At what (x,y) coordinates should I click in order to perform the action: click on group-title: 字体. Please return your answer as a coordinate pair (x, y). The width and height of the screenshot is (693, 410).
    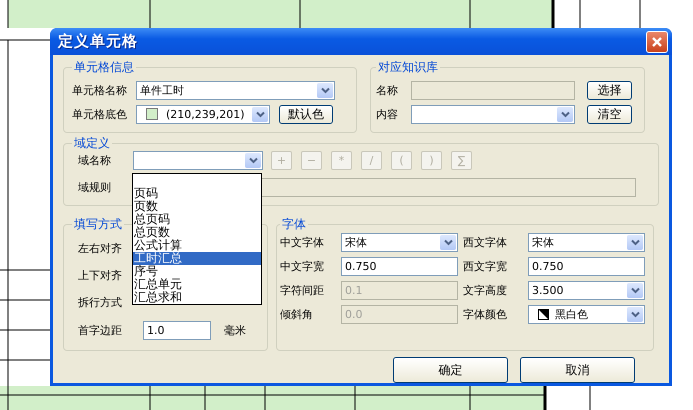
    Looking at the image, I should click on (294, 224).